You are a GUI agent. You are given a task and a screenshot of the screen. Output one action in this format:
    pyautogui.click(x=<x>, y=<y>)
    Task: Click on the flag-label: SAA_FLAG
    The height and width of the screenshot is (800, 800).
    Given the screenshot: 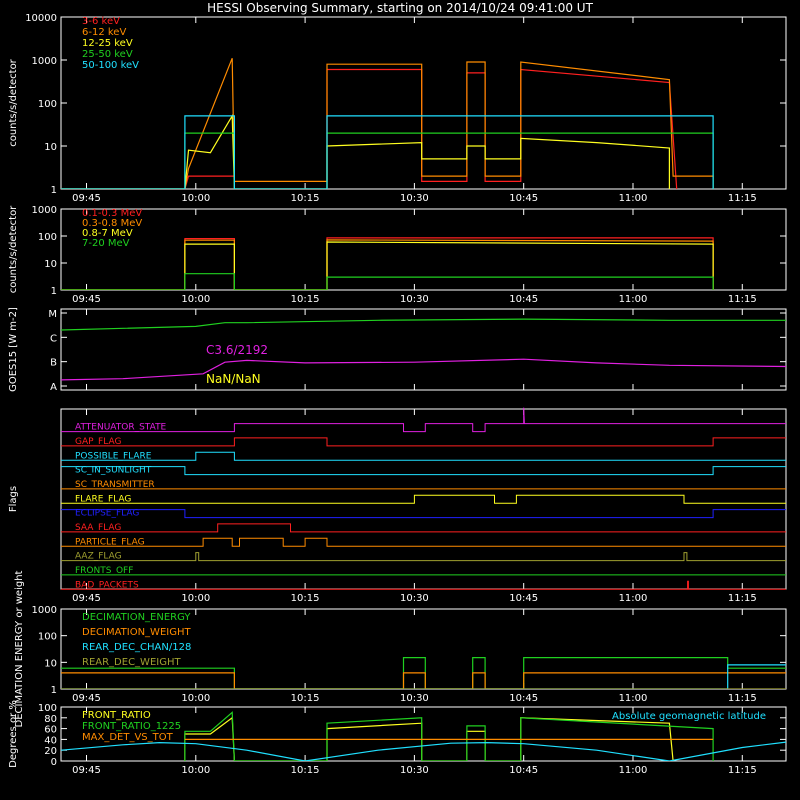 What is the action you would take?
    pyautogui.click(x=98, y=528)
    